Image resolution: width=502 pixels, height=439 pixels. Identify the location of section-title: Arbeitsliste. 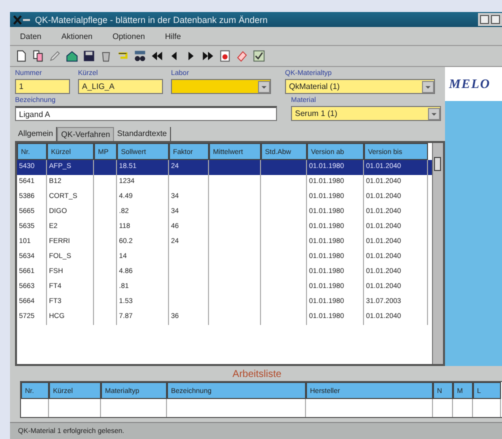
(257, 374).